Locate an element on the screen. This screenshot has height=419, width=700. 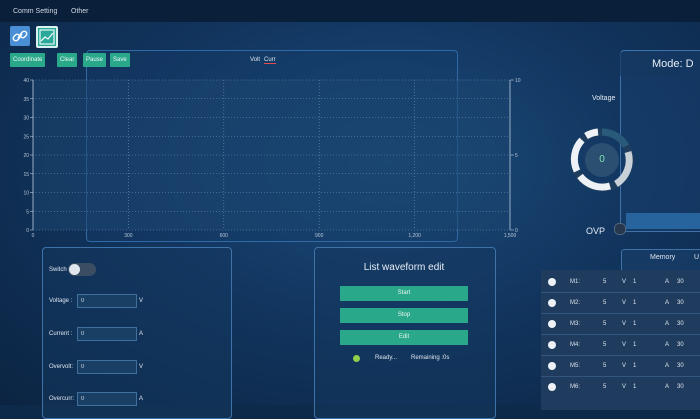
memory-name: M6: is located at coordinates (575, 387).